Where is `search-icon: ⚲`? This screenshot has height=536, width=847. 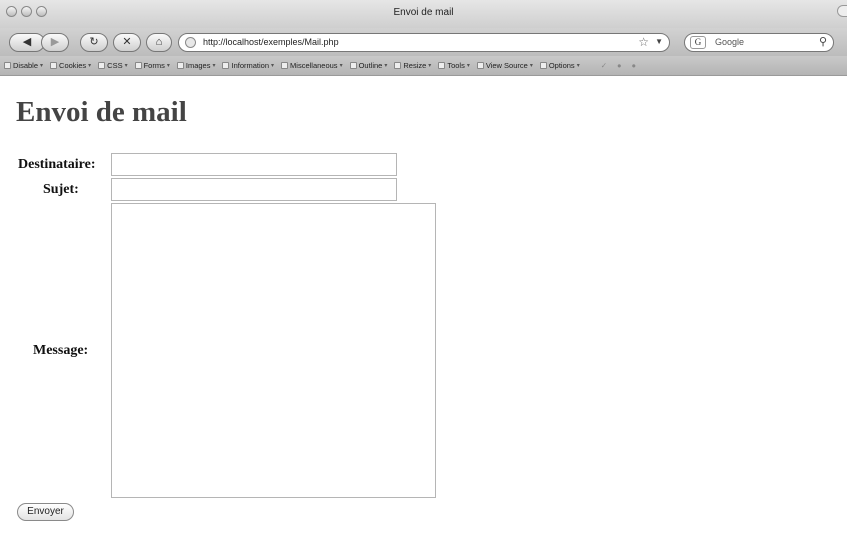 search-icon: ⚲ is located at coordinates (823, 41).